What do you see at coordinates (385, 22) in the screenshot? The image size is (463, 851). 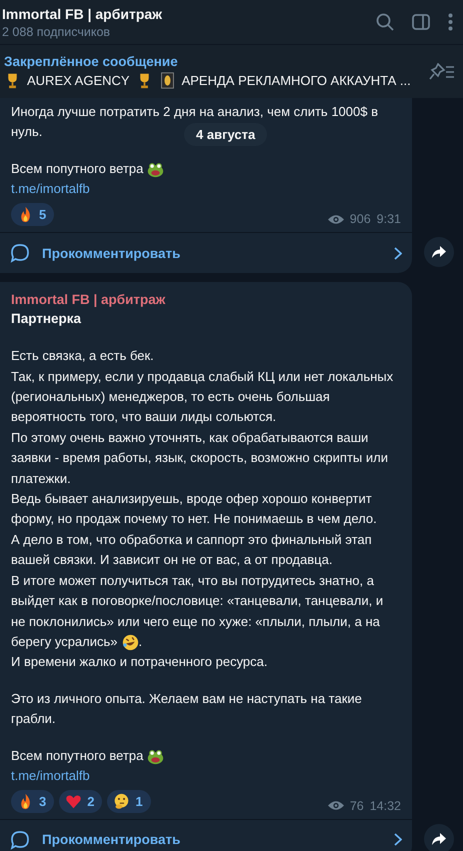 I see `search-icon` at bounding box center [385, 22].